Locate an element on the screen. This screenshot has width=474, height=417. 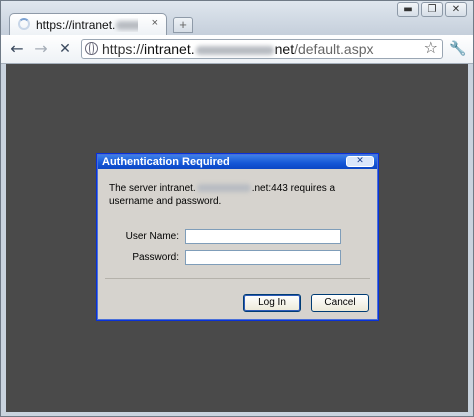
log-in-button: Log In is located at coordinates (272, 303).